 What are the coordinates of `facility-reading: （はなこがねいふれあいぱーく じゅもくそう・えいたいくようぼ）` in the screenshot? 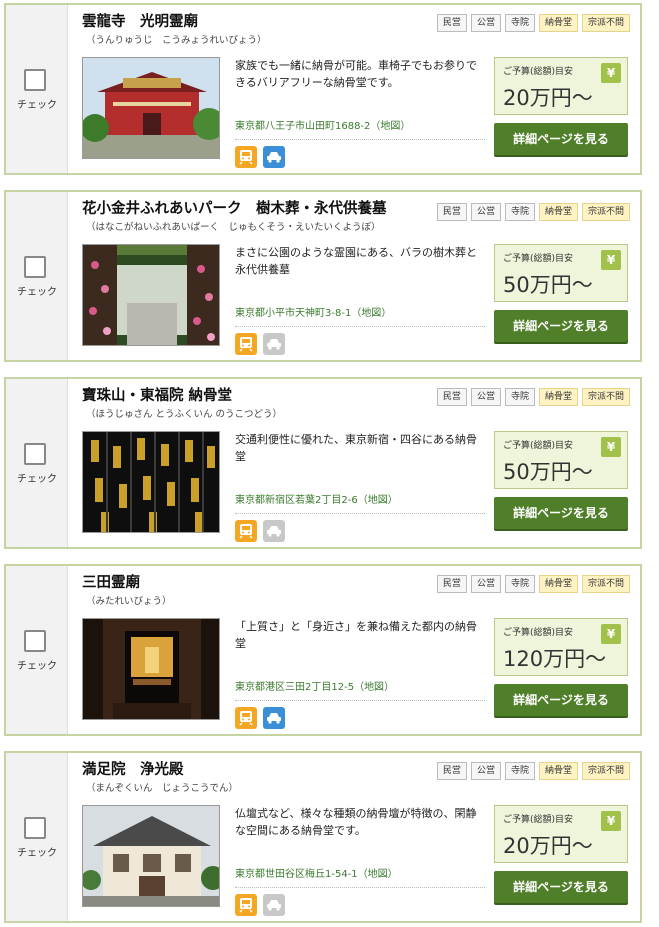 It's located at (233, 227).